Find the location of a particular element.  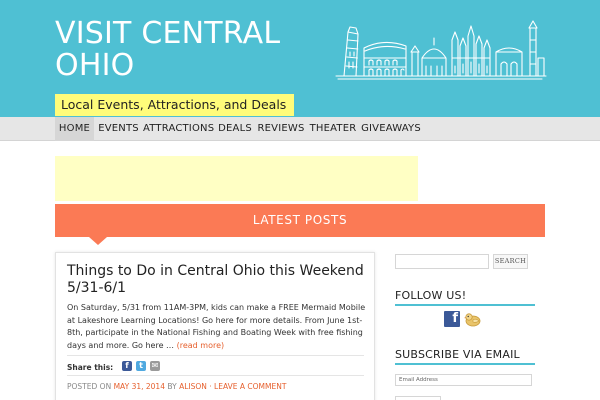

email-share-icon: ✉ is located at coordinates (155, 366).